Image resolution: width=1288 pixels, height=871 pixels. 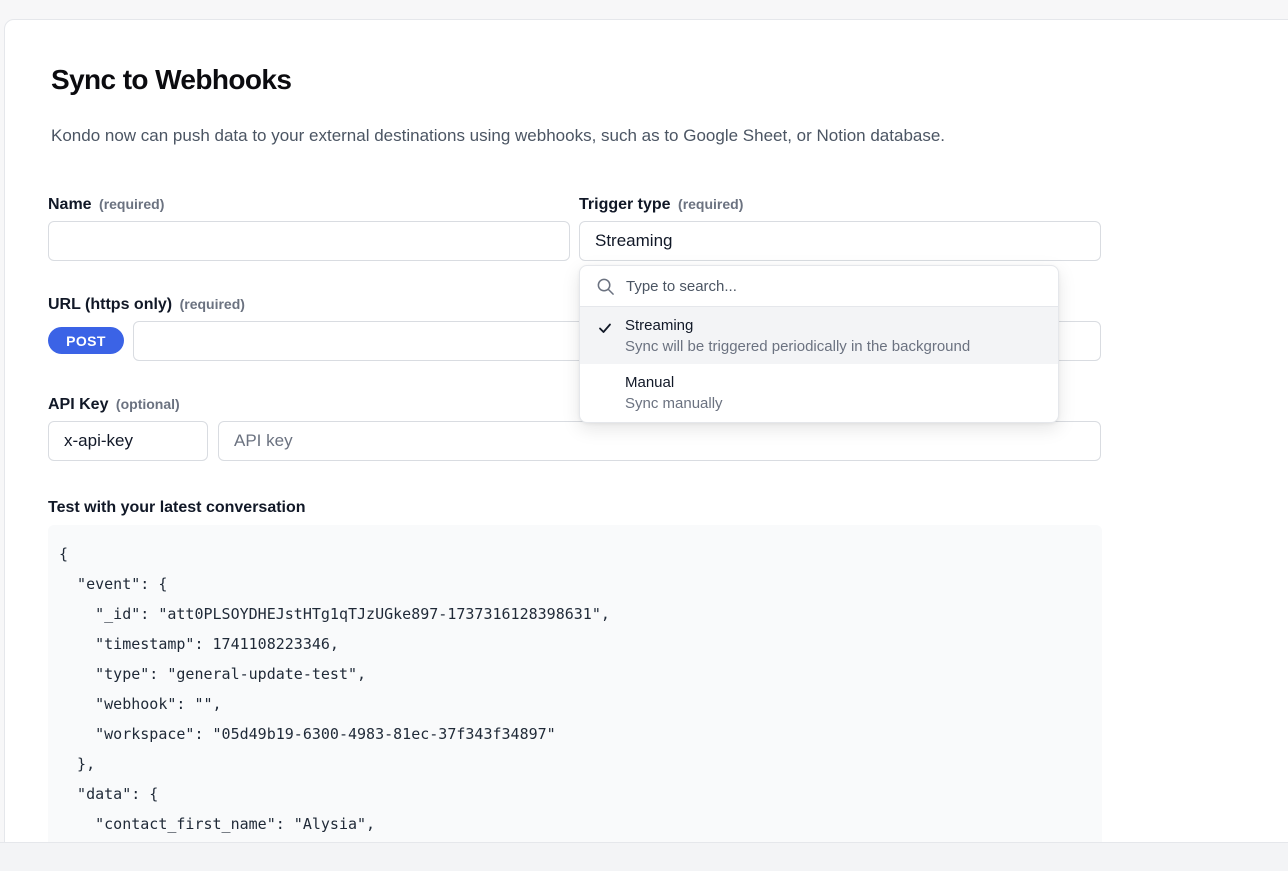 I want to click on dropdown-search-input, so click(x=826, y=286).